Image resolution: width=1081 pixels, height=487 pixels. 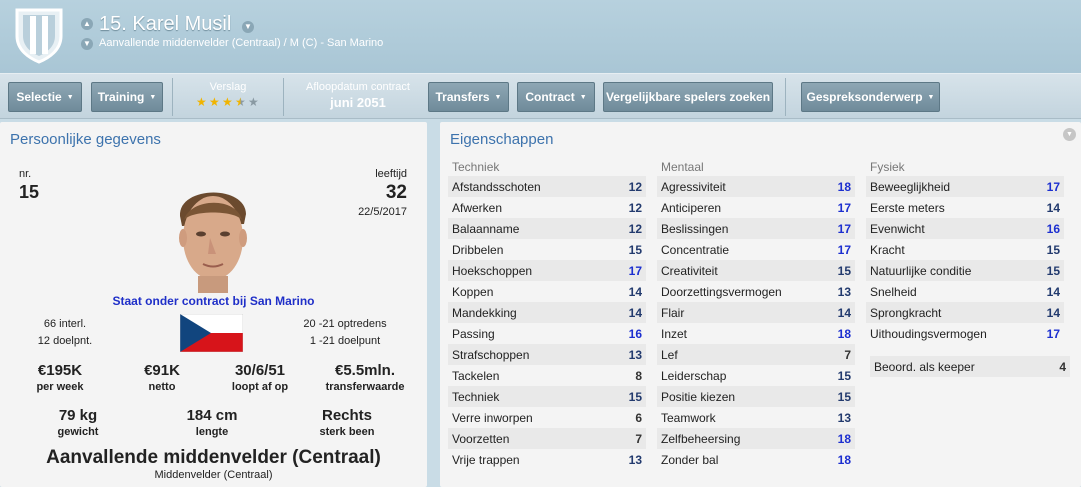 What do you see at coordinates (39, 36) in the screenshot?
I see `club-crest-icon` at bounding box center [39, 36].